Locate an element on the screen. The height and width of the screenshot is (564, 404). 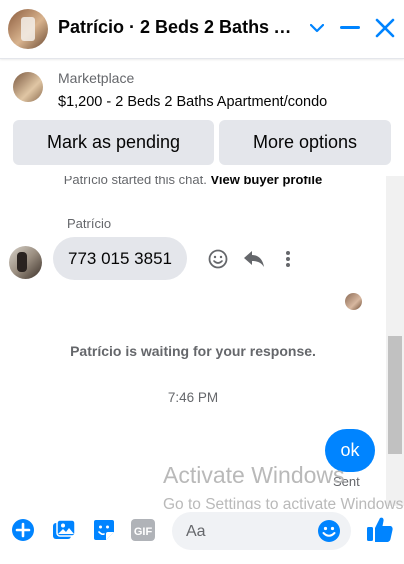
reply-icon is located at coordinates (254, 259).